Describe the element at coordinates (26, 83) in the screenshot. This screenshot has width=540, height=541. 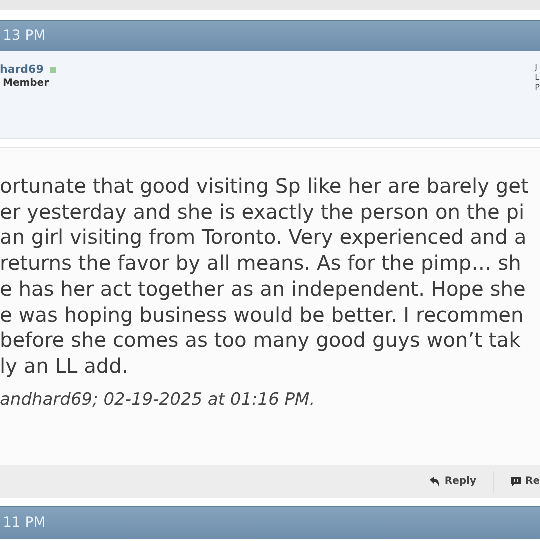
I see `user-rank: Member` at that location.